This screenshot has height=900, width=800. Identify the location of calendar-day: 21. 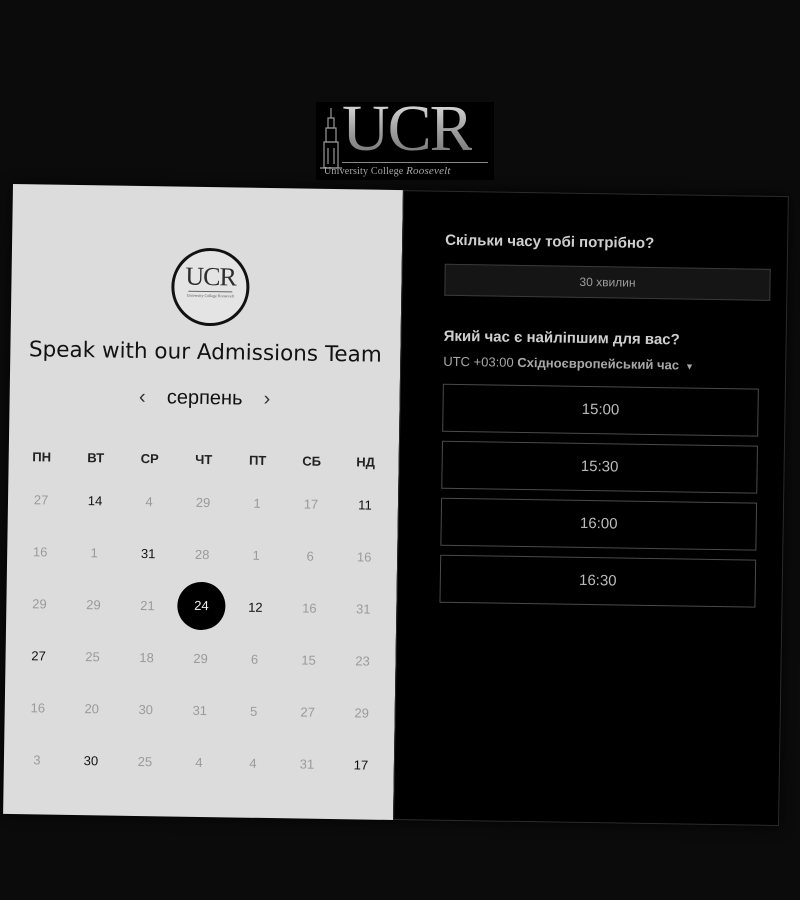
(147, 605).